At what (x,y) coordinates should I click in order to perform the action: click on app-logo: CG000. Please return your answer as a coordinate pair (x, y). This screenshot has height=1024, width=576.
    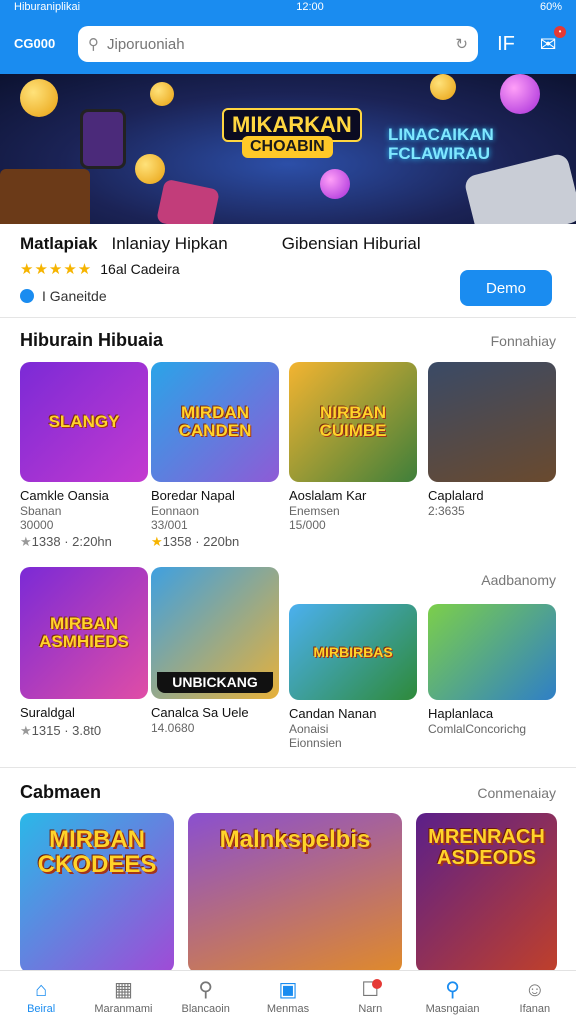
    Looking at the image, I should click on (39, 43).